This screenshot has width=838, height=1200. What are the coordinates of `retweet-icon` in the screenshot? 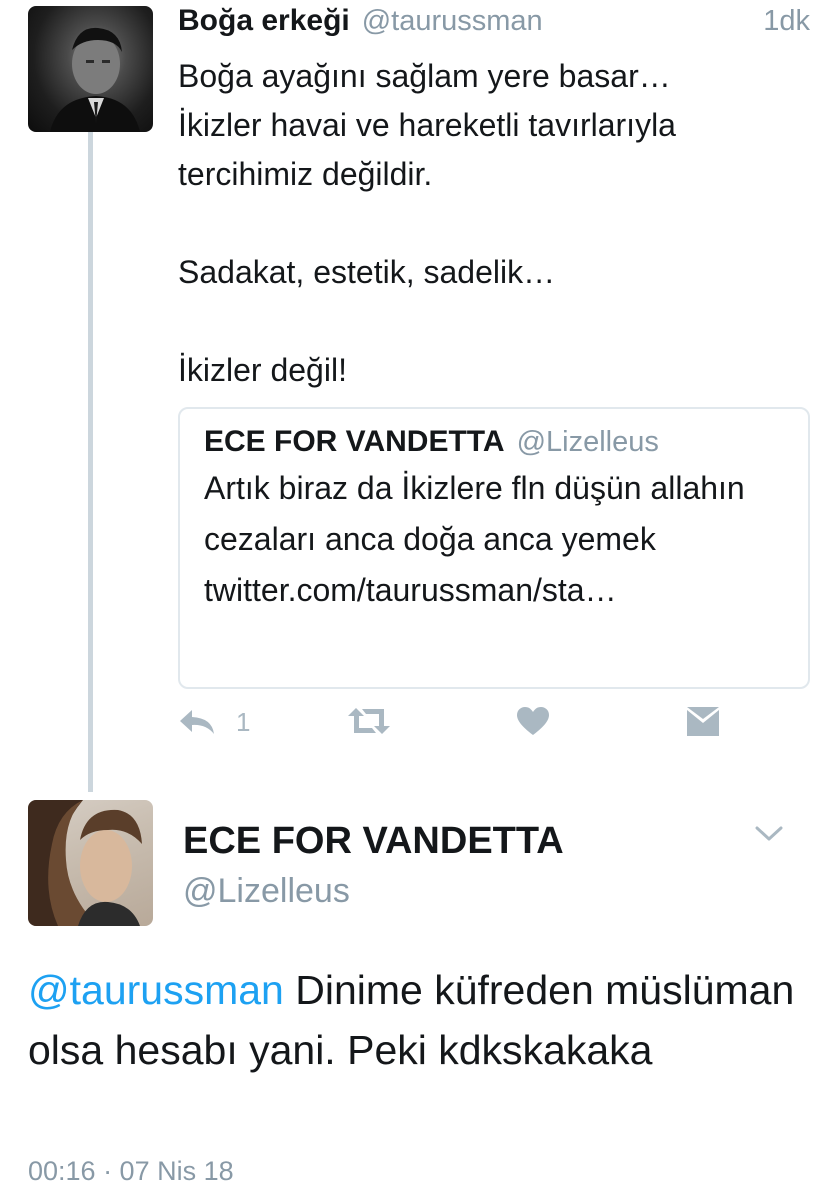 It's located at (369, 721).